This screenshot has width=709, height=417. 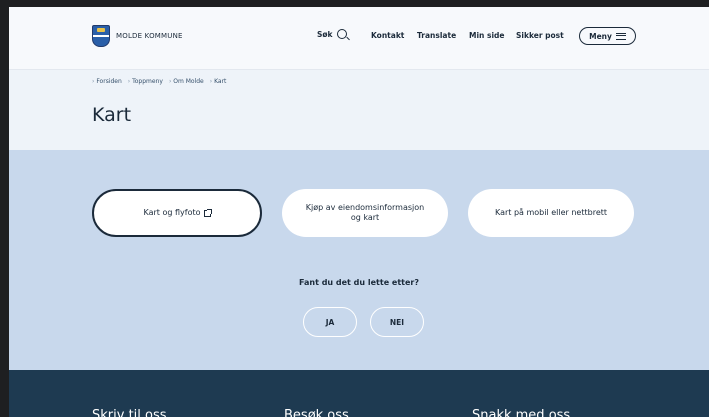 I want to click on page-title: Kart, so click(x=112, y=115).